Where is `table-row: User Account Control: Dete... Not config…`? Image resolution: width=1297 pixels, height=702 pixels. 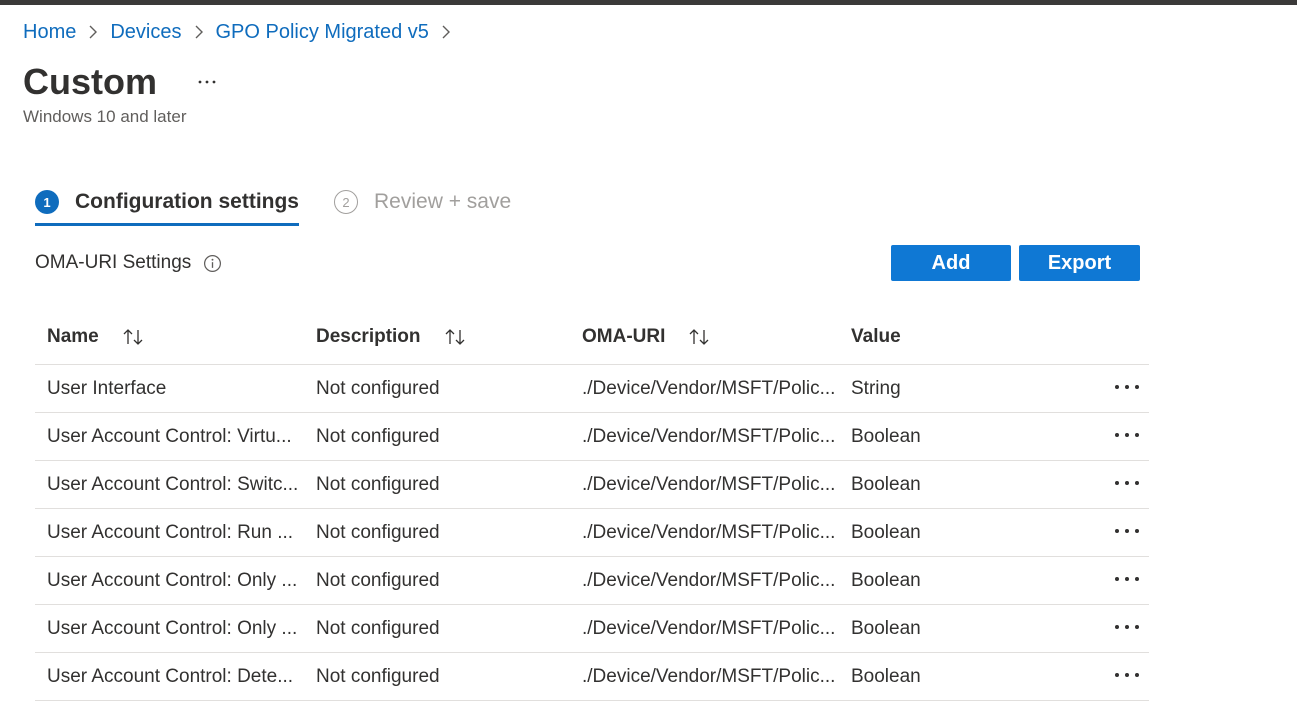 table-row: User Account Control: Dete... Not config… is located at coordinates (592, 677).